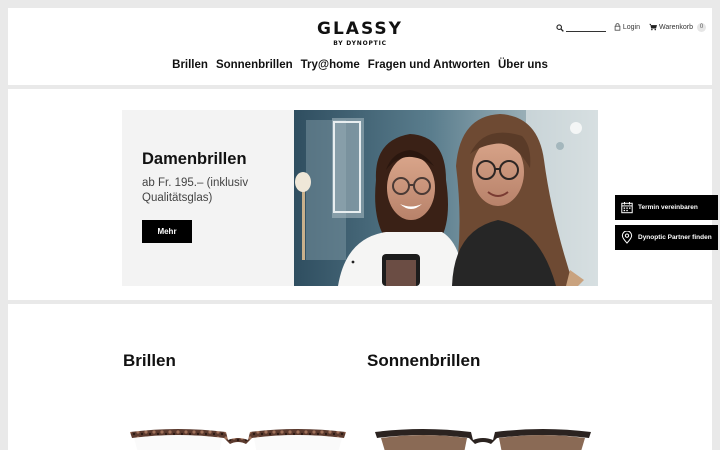 This screenshot has width=720, height=450. What do you see at coordinates (560, 28) in the screenshot?
I see `search-icon` at bounding box center [560, 28].